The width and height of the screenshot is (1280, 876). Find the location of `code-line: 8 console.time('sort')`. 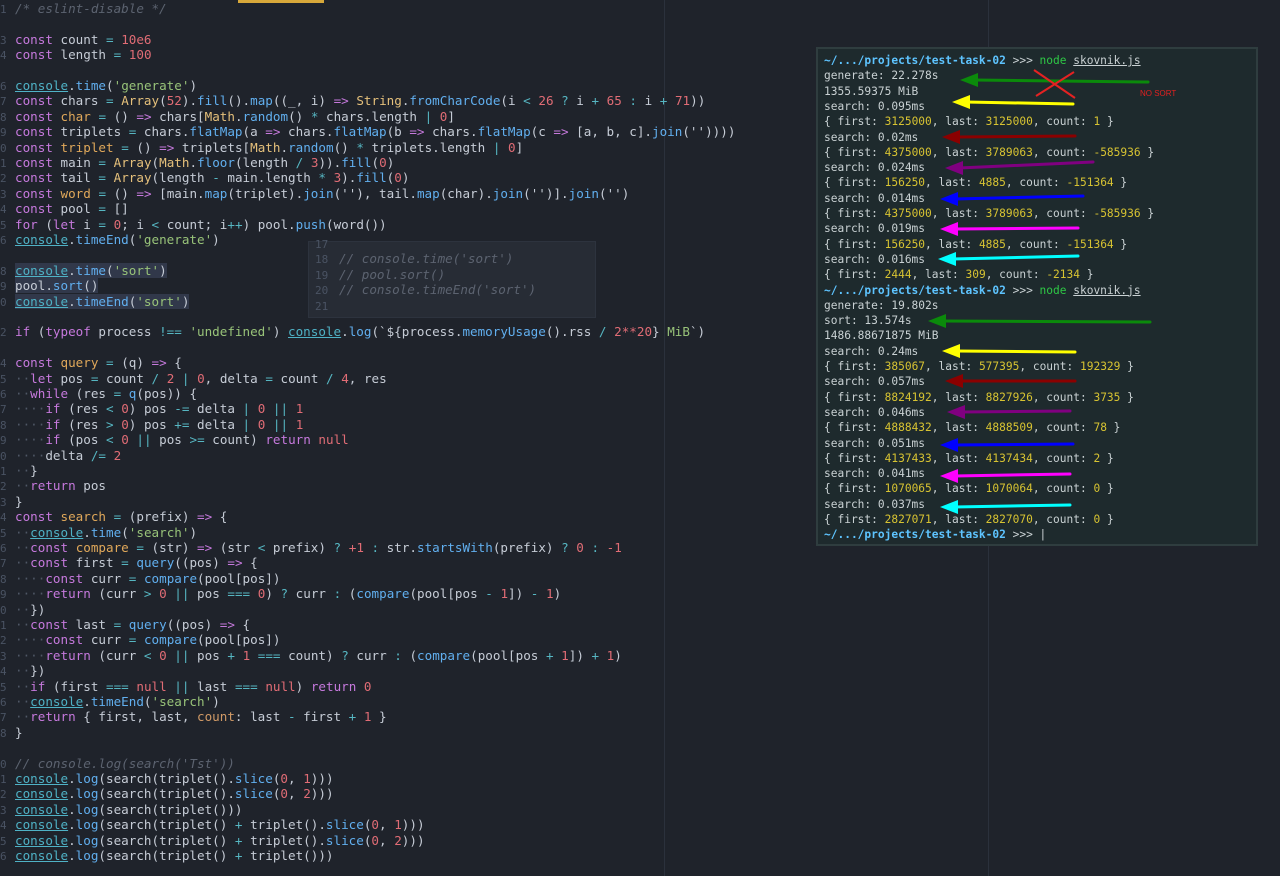

code-line: 8 console.time('sort') is located at coordinates (83, 270).